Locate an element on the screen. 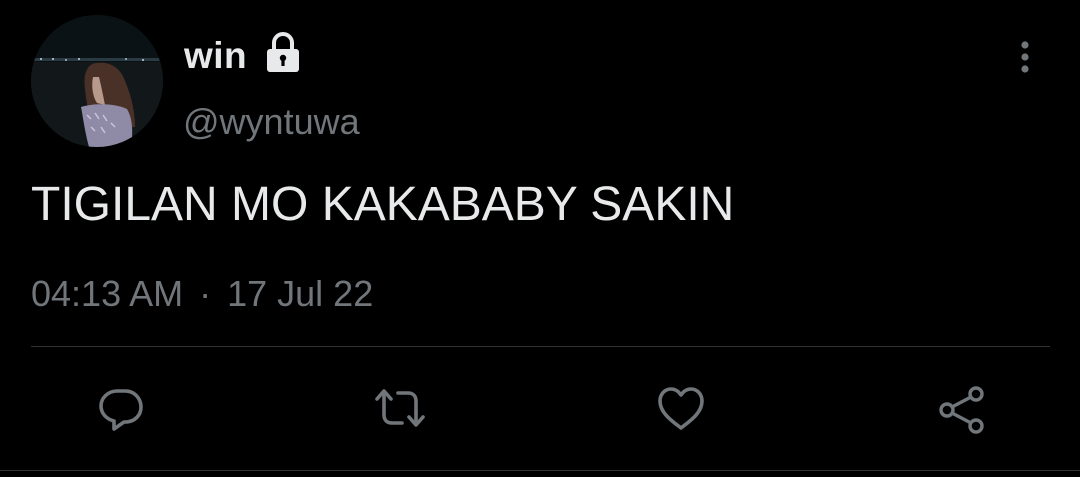 This screenshot has height=477, width=1080. avatar-photo is located at coordinates (97, 81).